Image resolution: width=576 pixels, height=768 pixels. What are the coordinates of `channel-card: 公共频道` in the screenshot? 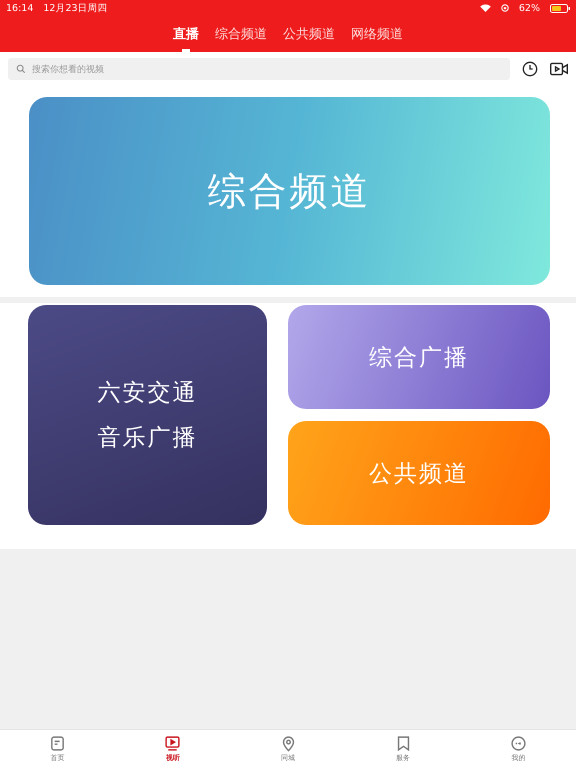 It's located at (419, 473).